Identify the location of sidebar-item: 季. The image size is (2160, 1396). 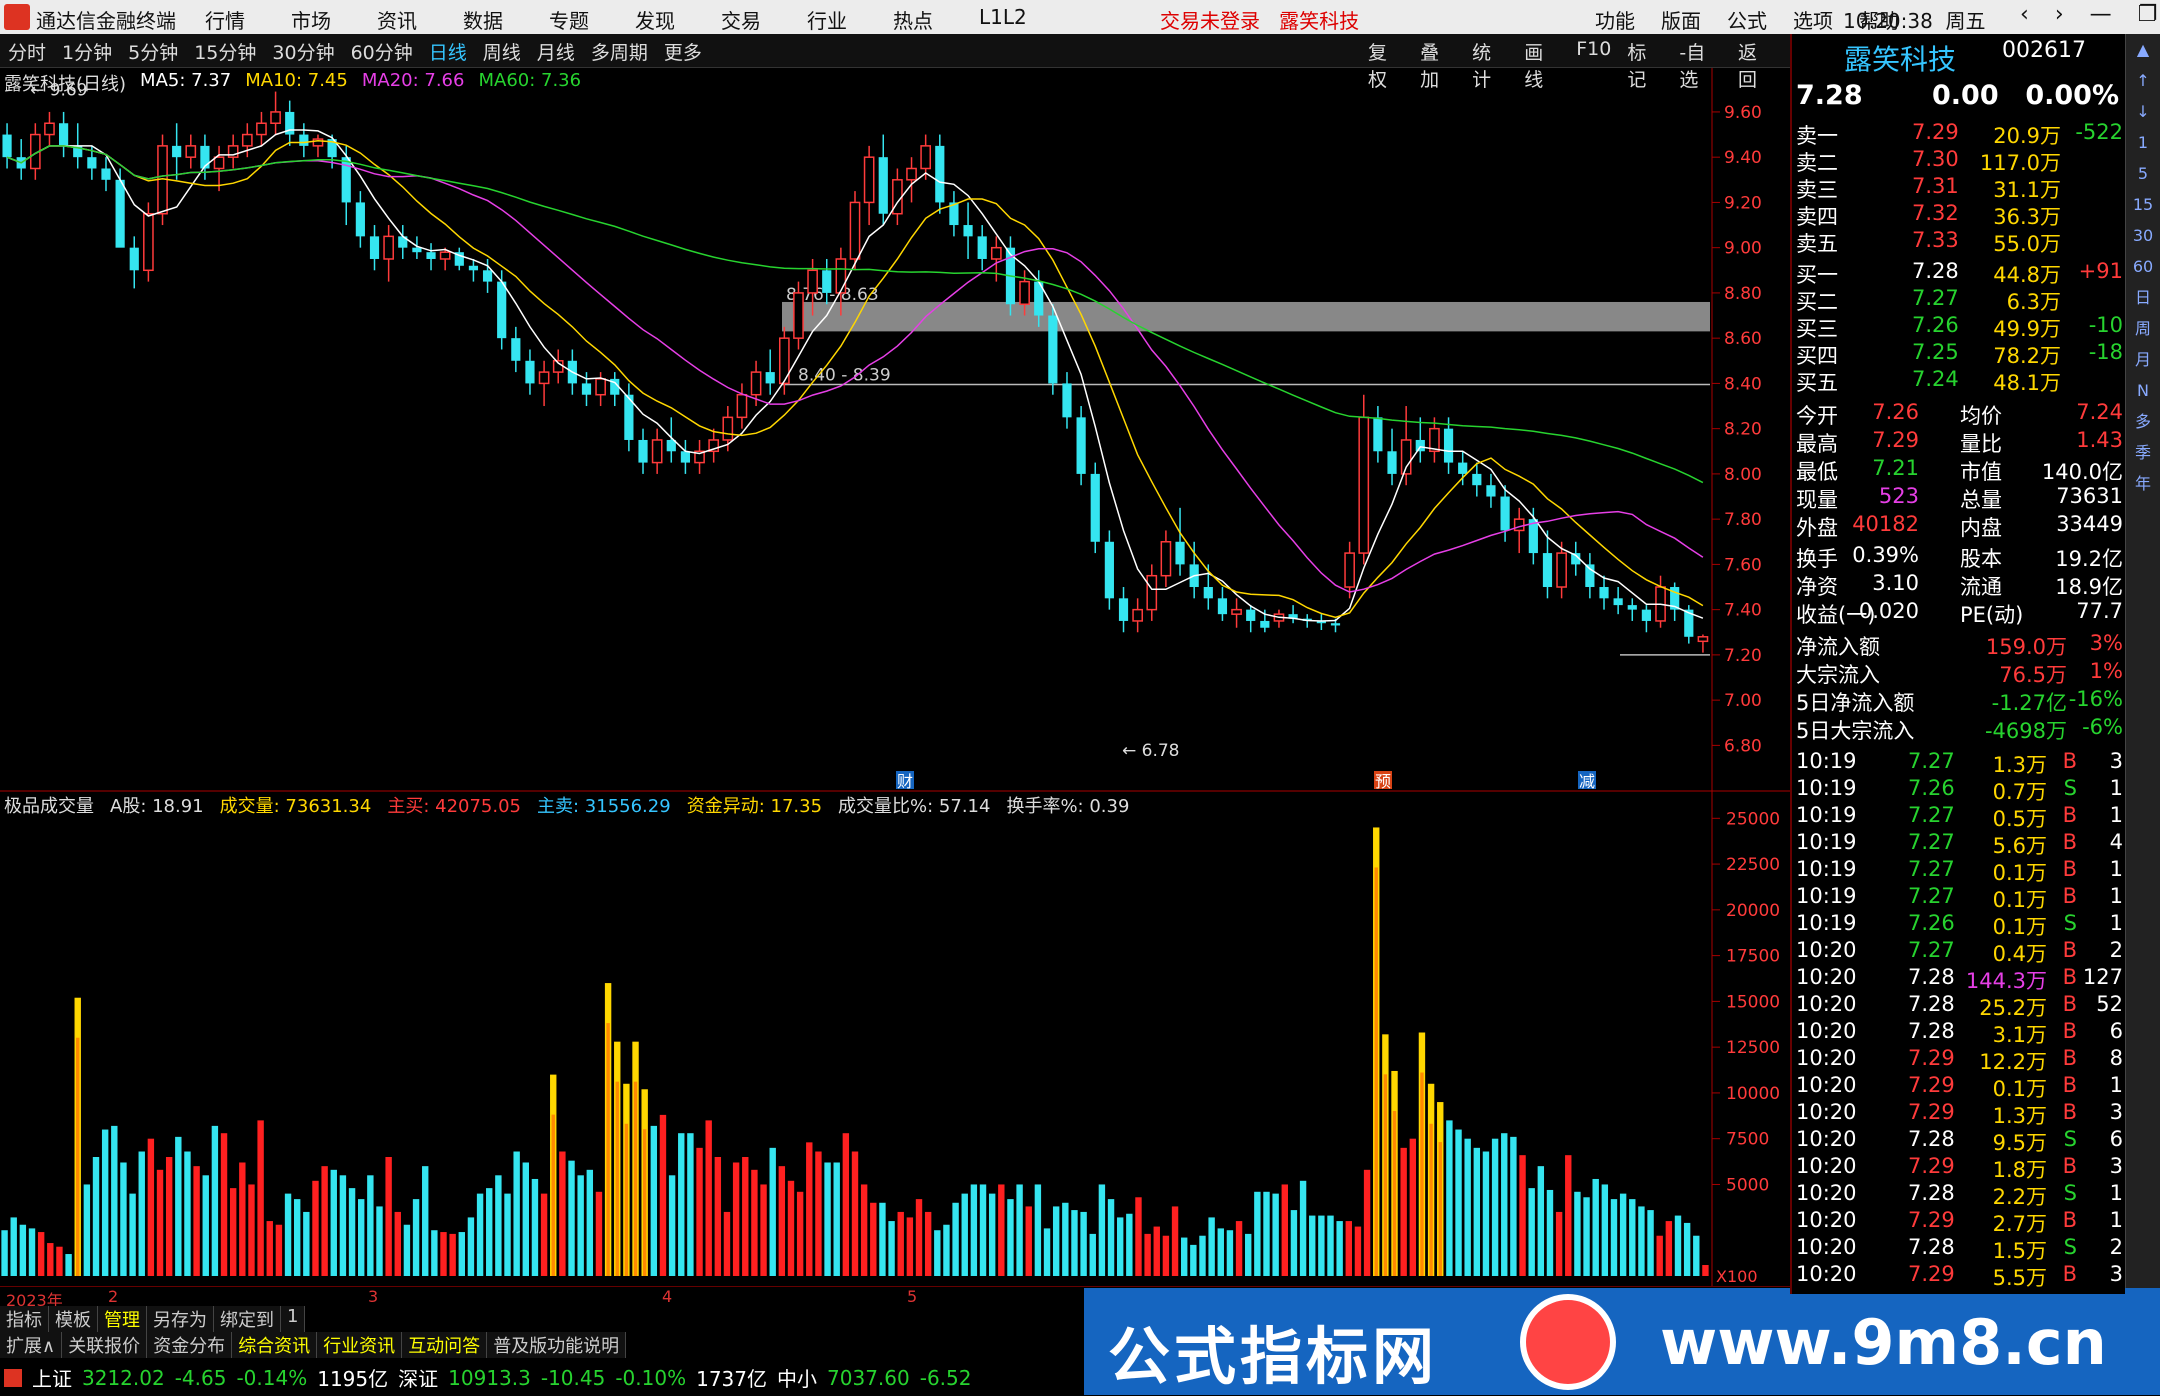
(2143, 452).